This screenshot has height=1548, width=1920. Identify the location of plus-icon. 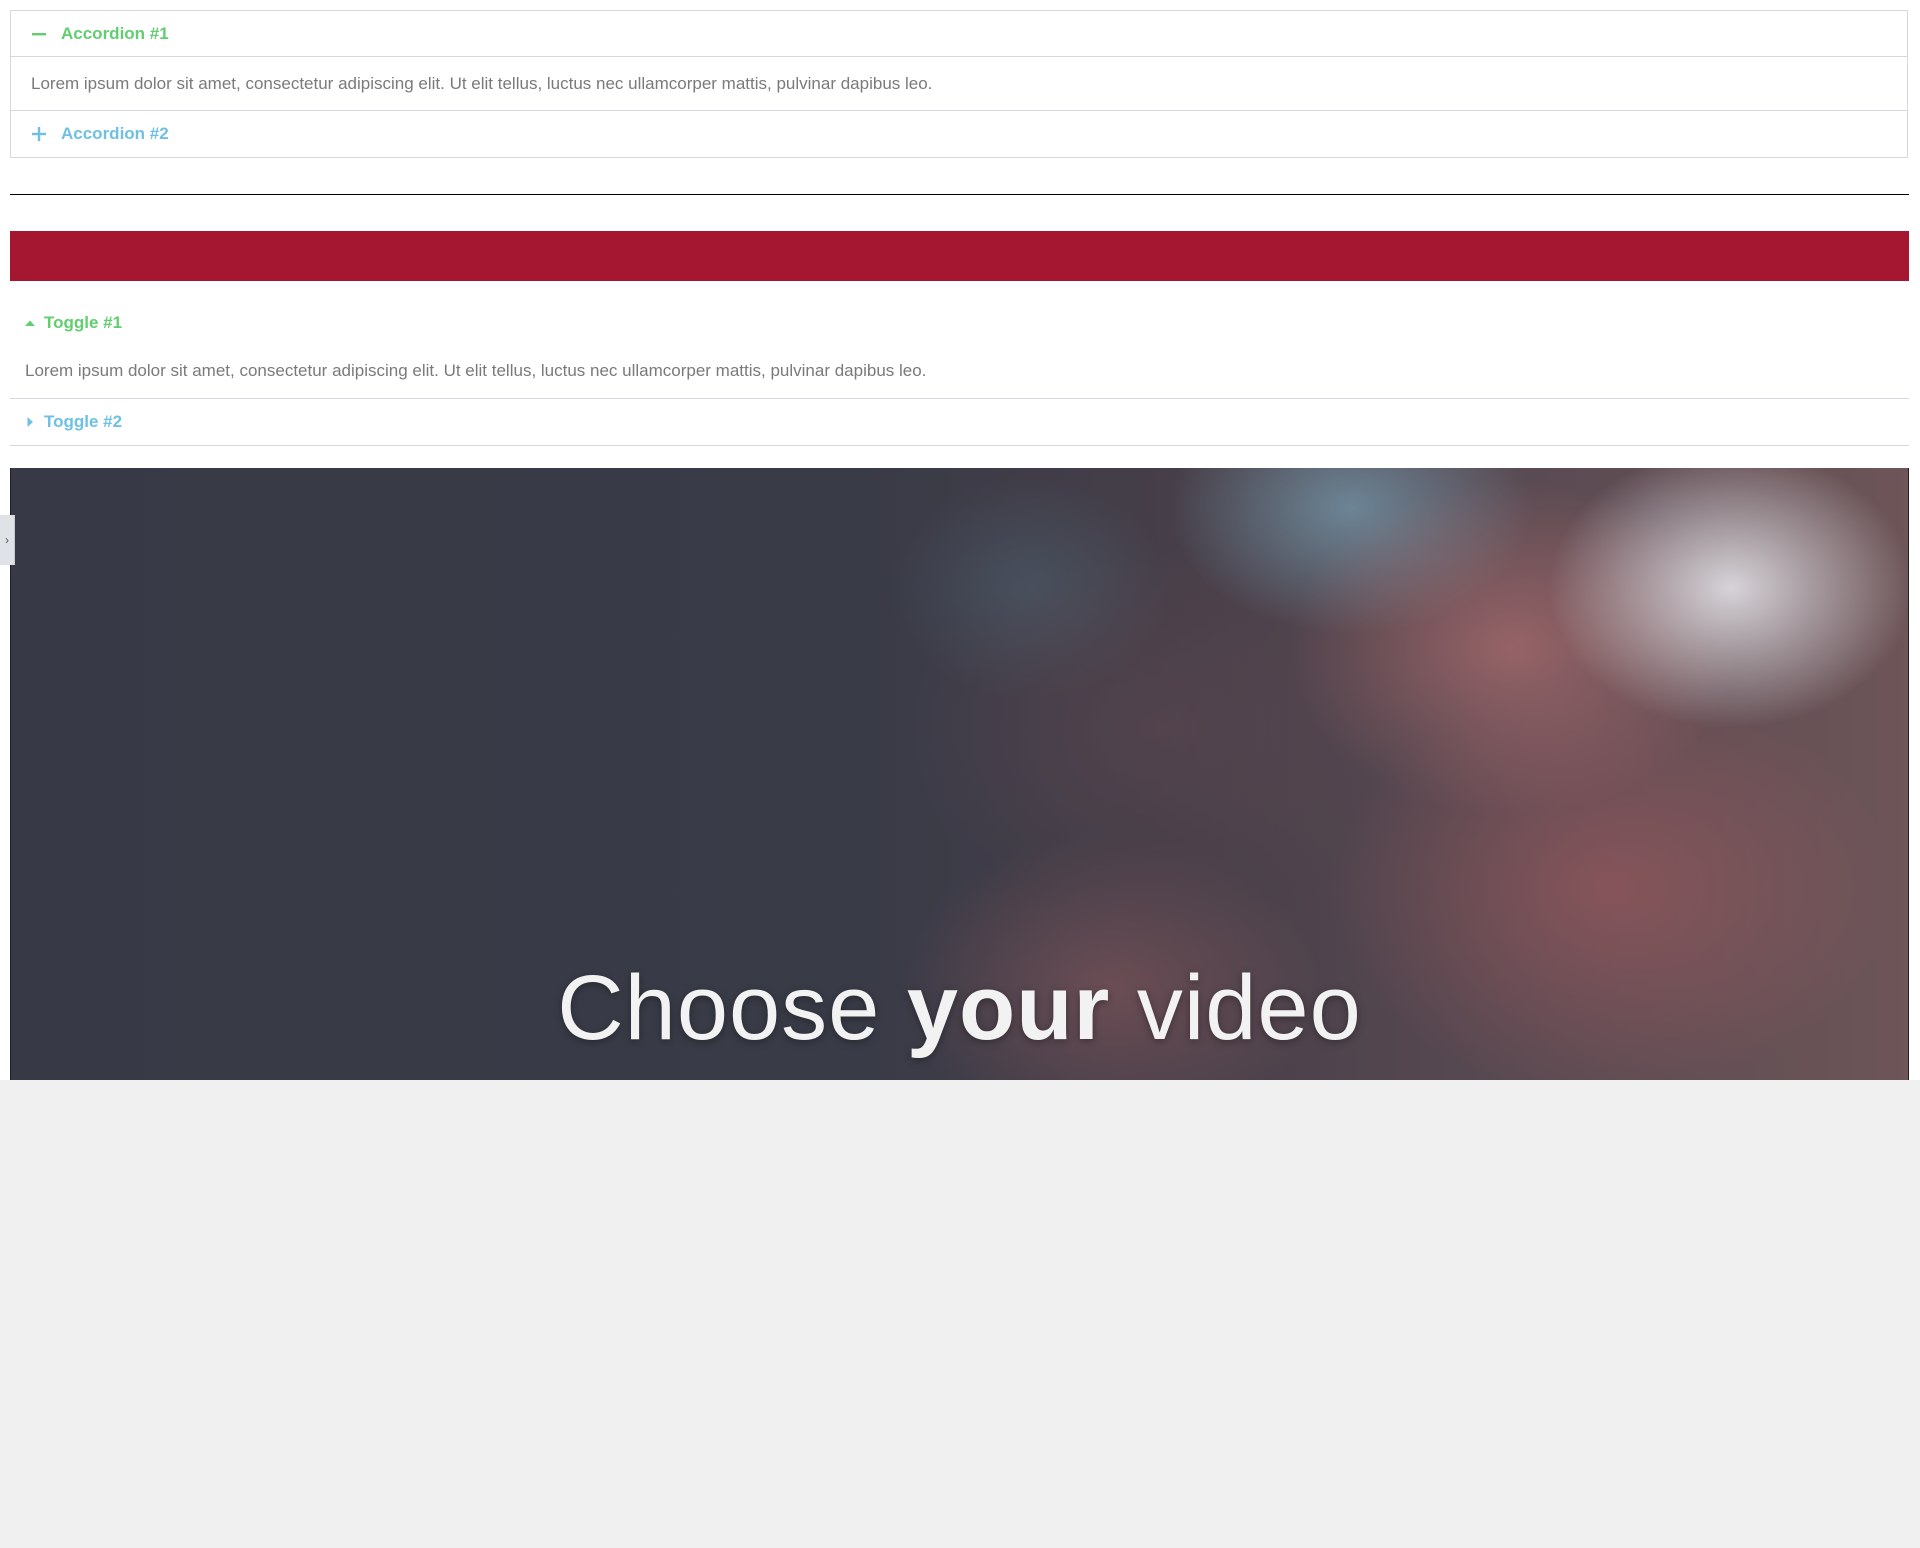
(39, 134).